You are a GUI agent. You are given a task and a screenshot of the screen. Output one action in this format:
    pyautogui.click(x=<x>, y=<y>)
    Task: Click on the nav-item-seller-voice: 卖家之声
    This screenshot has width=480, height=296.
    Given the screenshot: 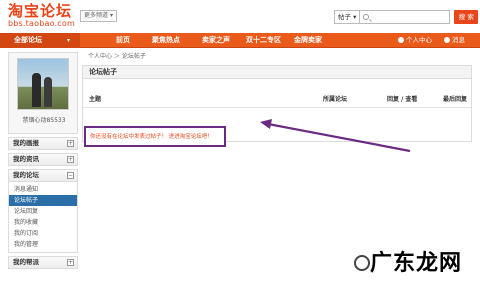 What is the action you would take?
    pyautogui.click(x=216, y=40)
    